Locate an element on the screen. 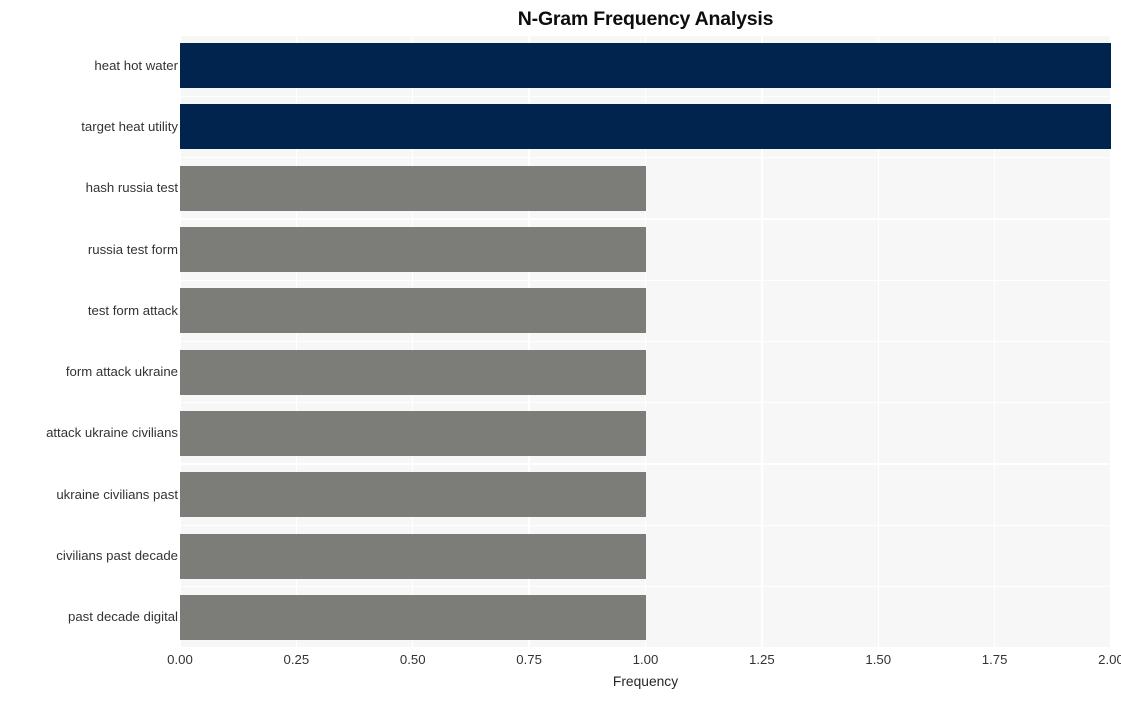 This screenshot has width=1121, height=701. y-tick-label: form attack ukraine is located at coordinates (121, 372).